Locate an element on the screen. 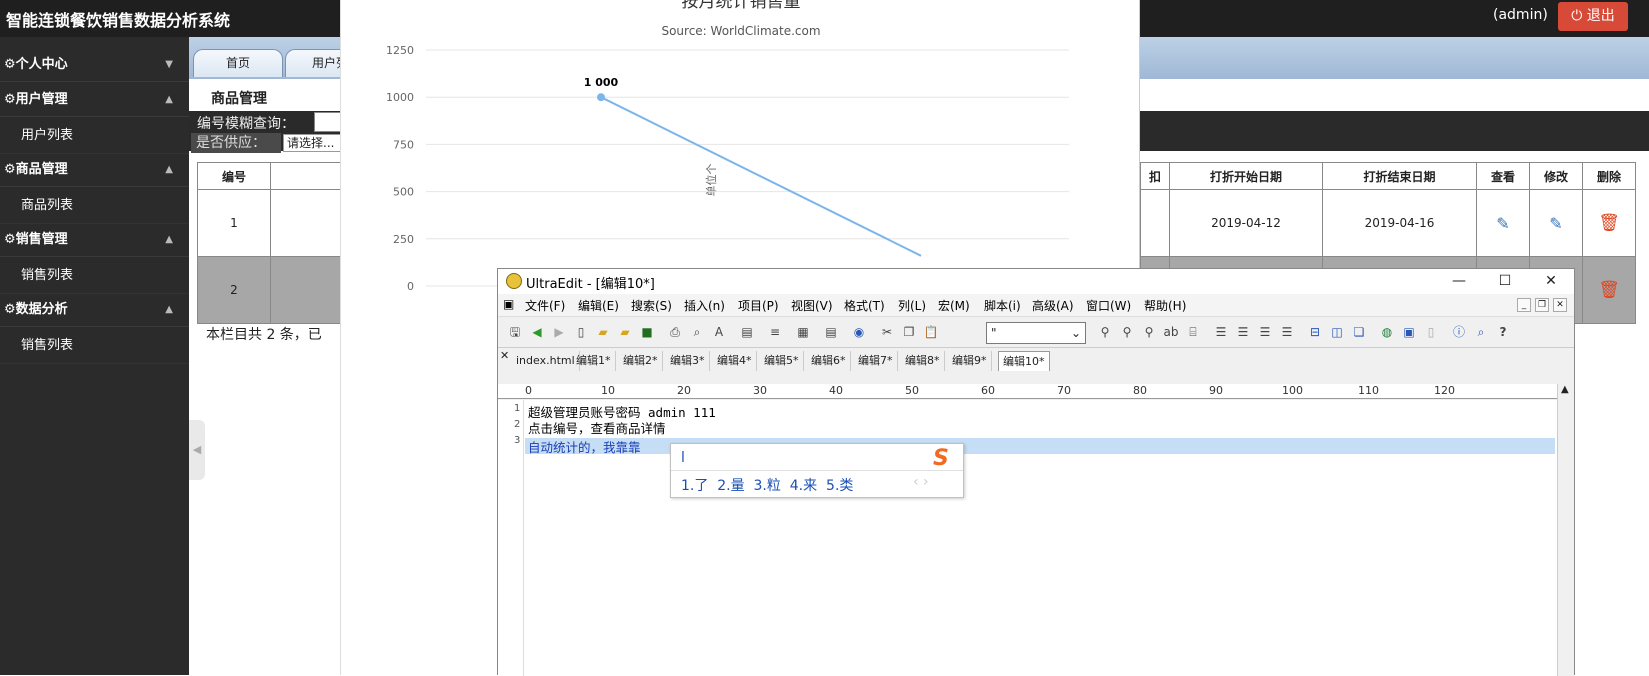 The width and height of the screenshot is (1649, 676). sidebar-group-users: ⚙用户管理 ▲ is located at coordinates (94, 99).